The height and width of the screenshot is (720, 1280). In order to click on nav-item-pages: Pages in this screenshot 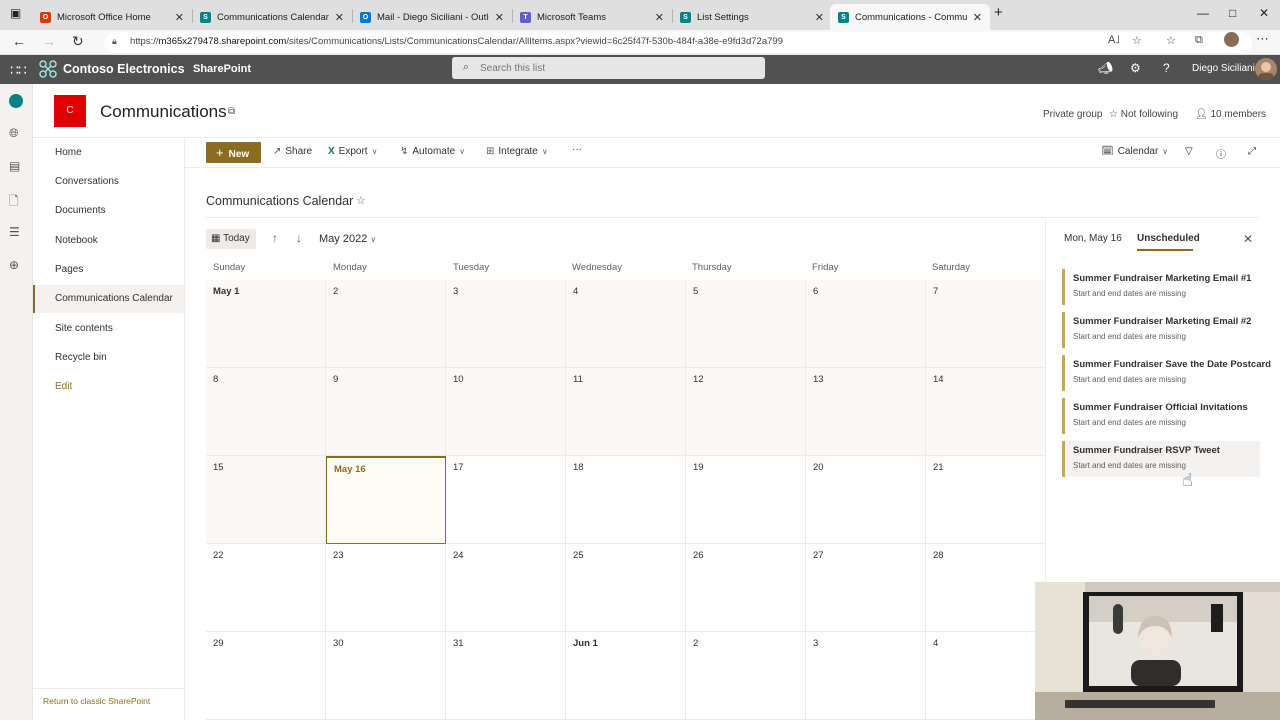, I will do `click(108, 270)`.